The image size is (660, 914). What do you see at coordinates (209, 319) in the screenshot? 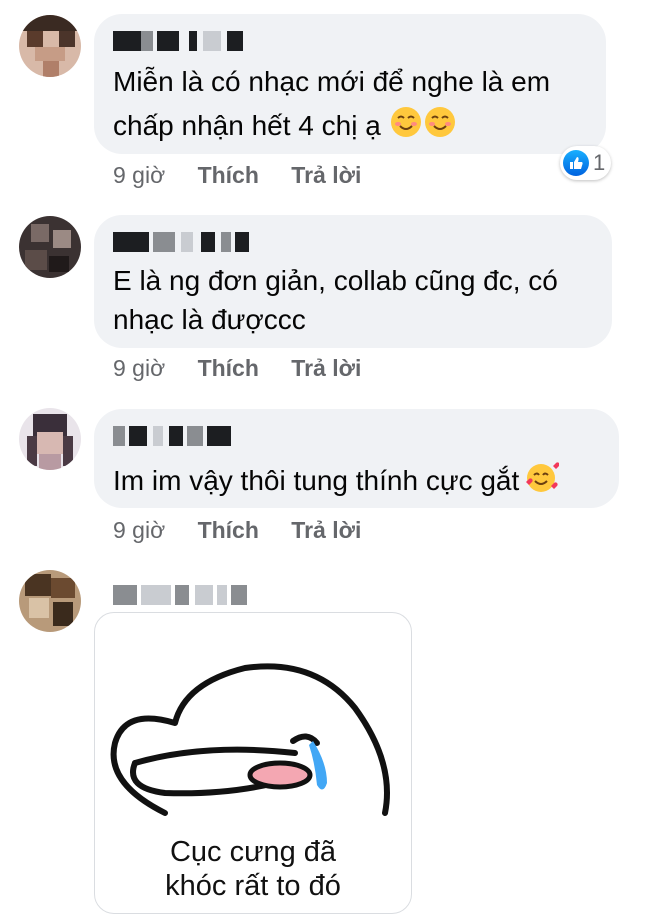
I see `comment-text: nhạc là đượccc` at bounding box center [209, 319].